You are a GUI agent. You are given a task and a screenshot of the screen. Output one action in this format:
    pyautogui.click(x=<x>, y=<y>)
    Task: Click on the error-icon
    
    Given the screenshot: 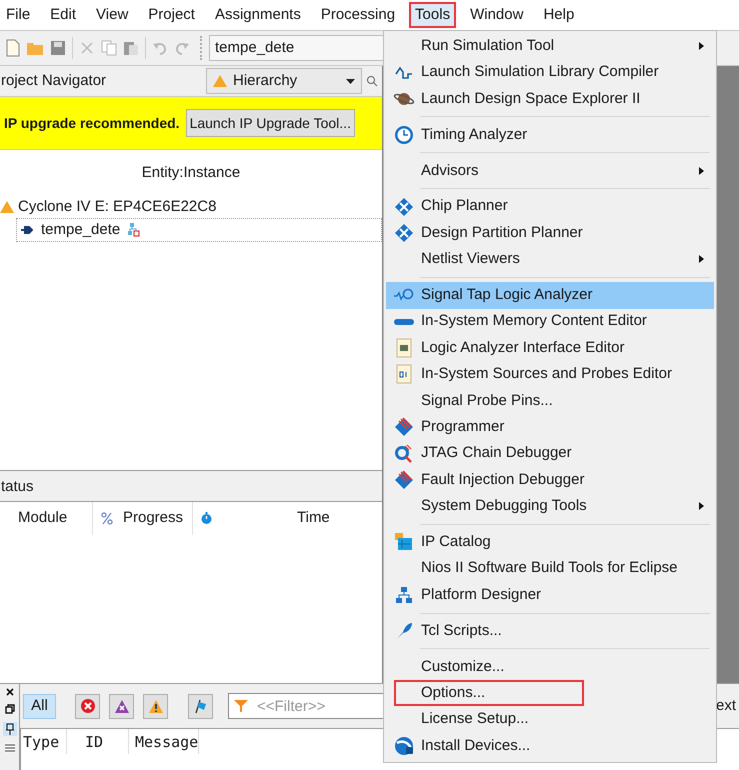 What is the action you would take?
    pyautogui.click(x=88, y=706)
    